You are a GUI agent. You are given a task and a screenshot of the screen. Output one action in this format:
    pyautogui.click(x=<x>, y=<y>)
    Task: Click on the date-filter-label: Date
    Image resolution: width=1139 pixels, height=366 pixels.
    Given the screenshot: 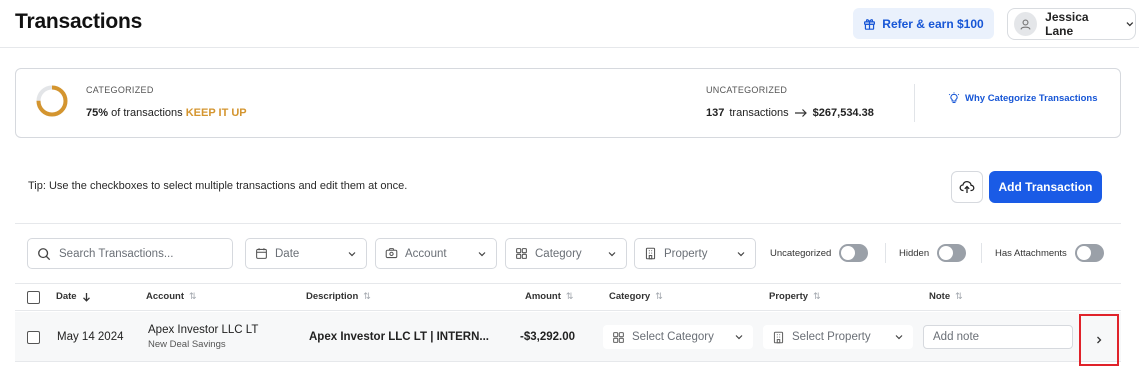 What is the action you would take?
    pyautogui.click(x=287, y=253)
    